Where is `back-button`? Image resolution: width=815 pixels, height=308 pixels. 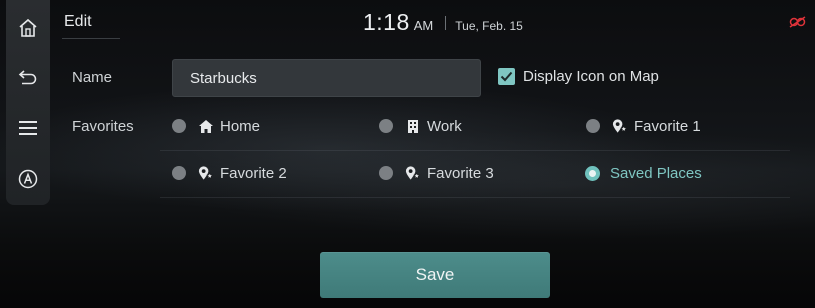 back-button is located at coordinates (28, 77).